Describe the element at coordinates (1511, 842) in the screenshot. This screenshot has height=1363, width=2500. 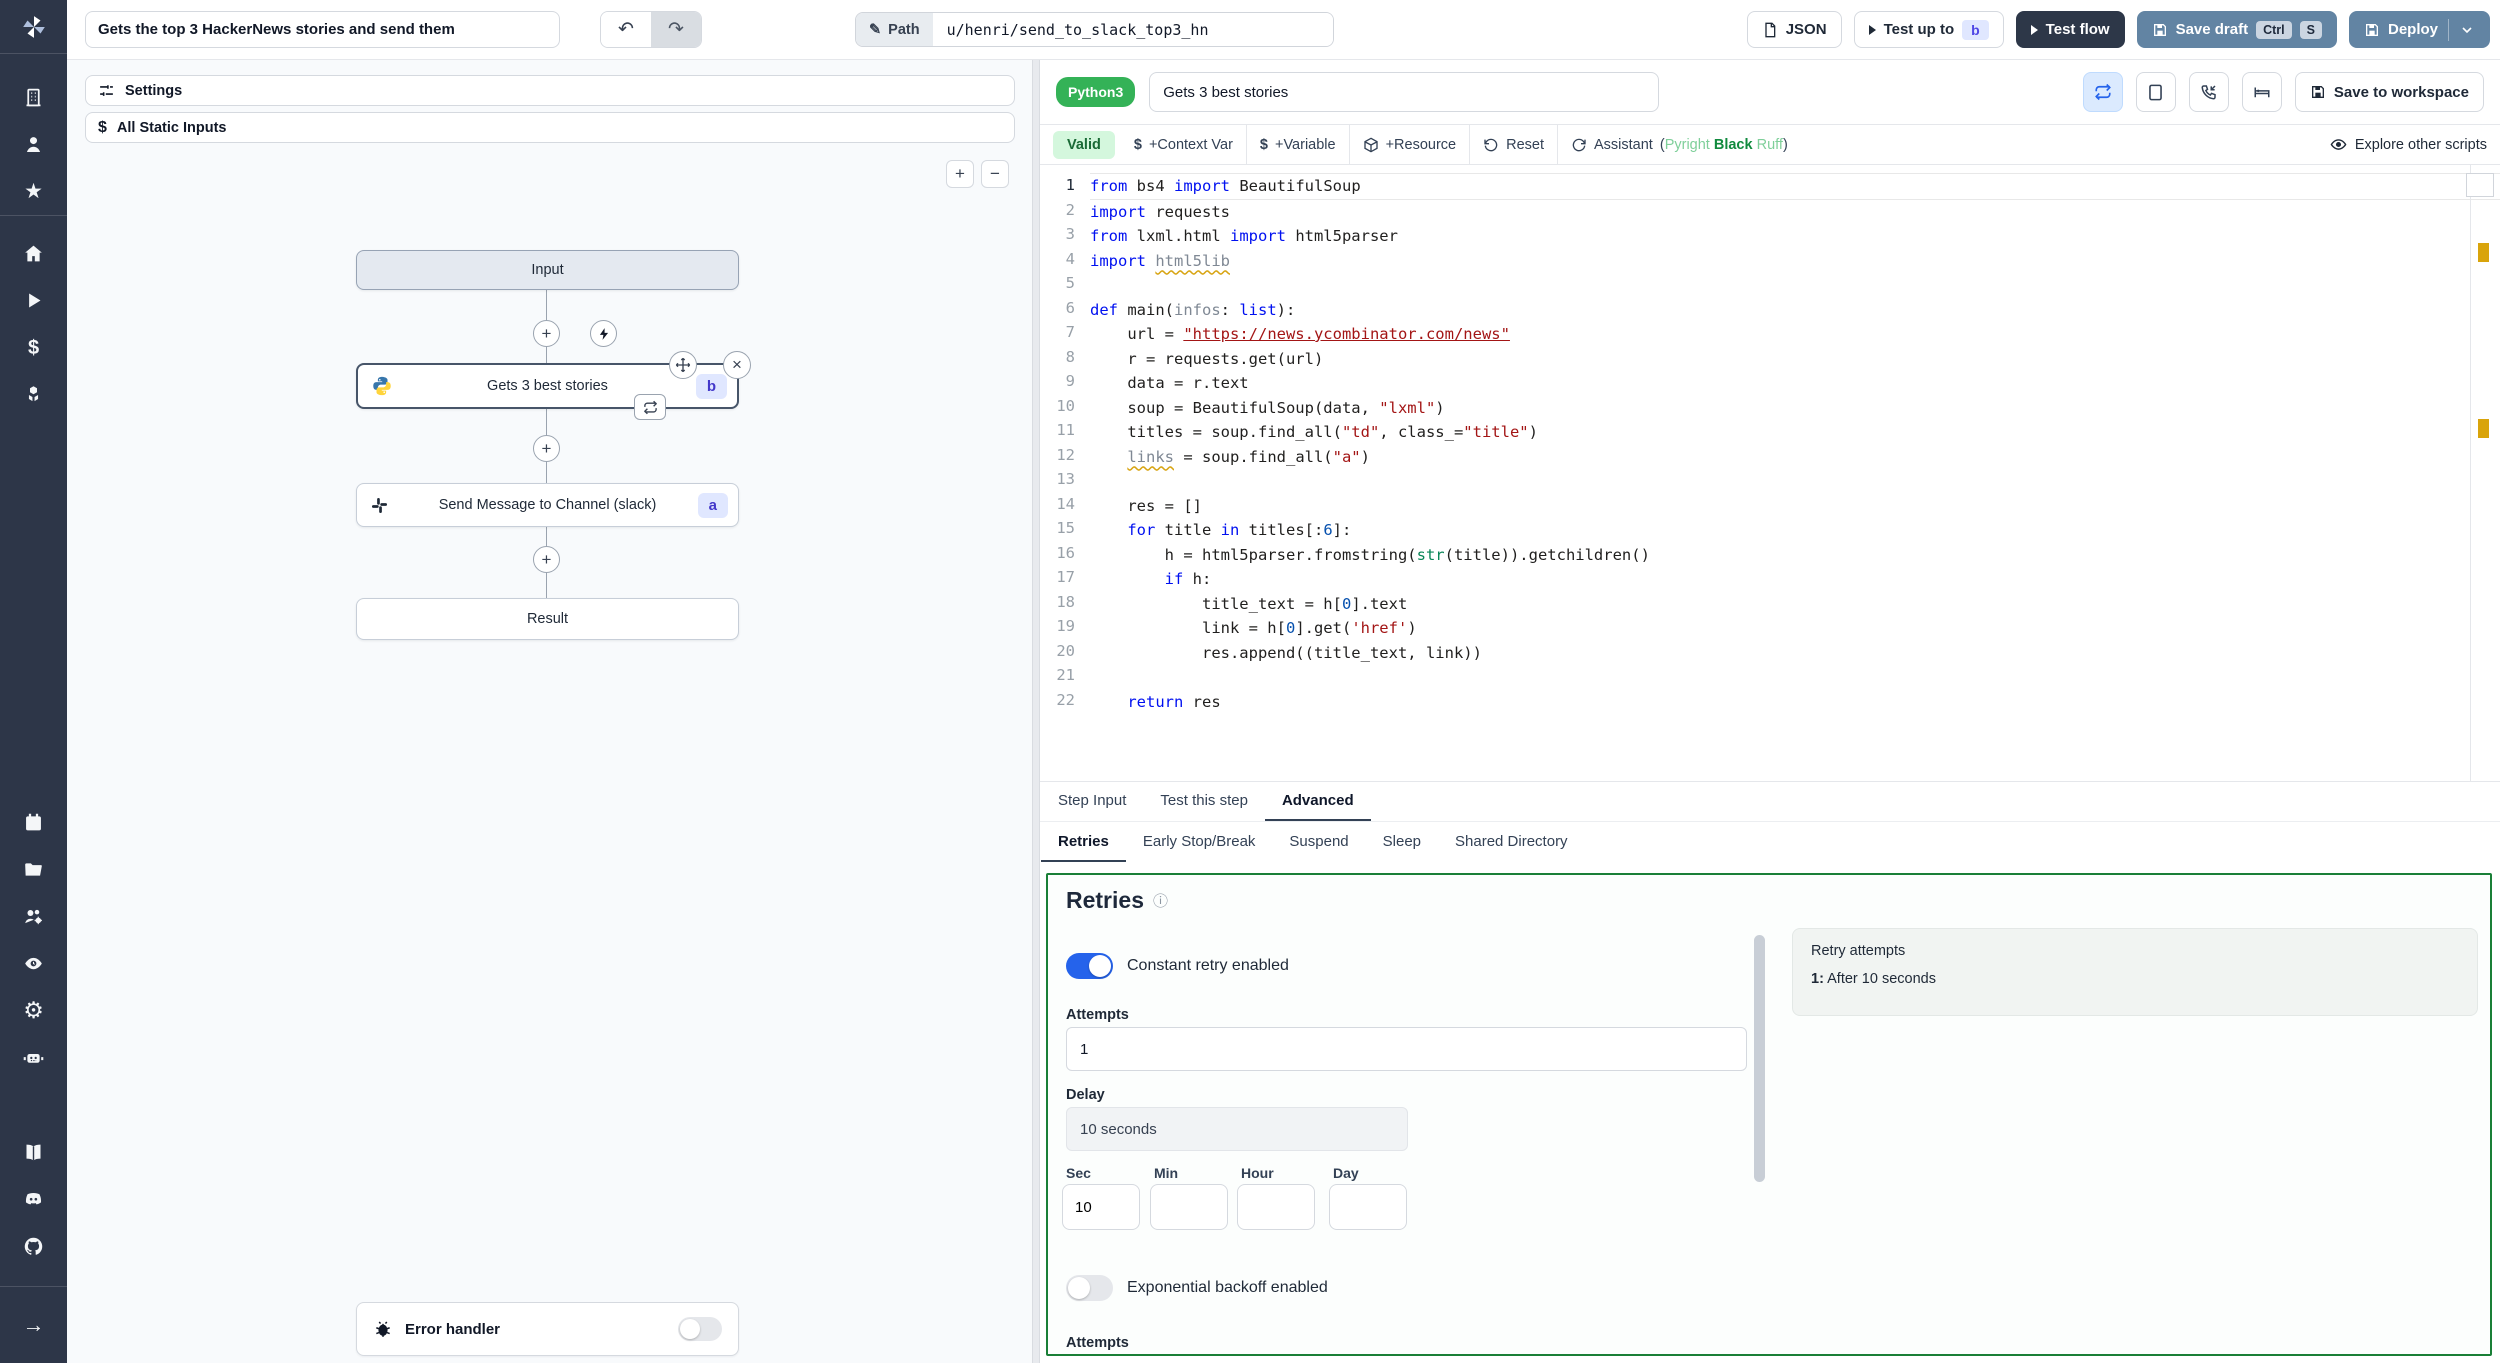
I see `subtab-shared-directory: Shared Directory` at that location.